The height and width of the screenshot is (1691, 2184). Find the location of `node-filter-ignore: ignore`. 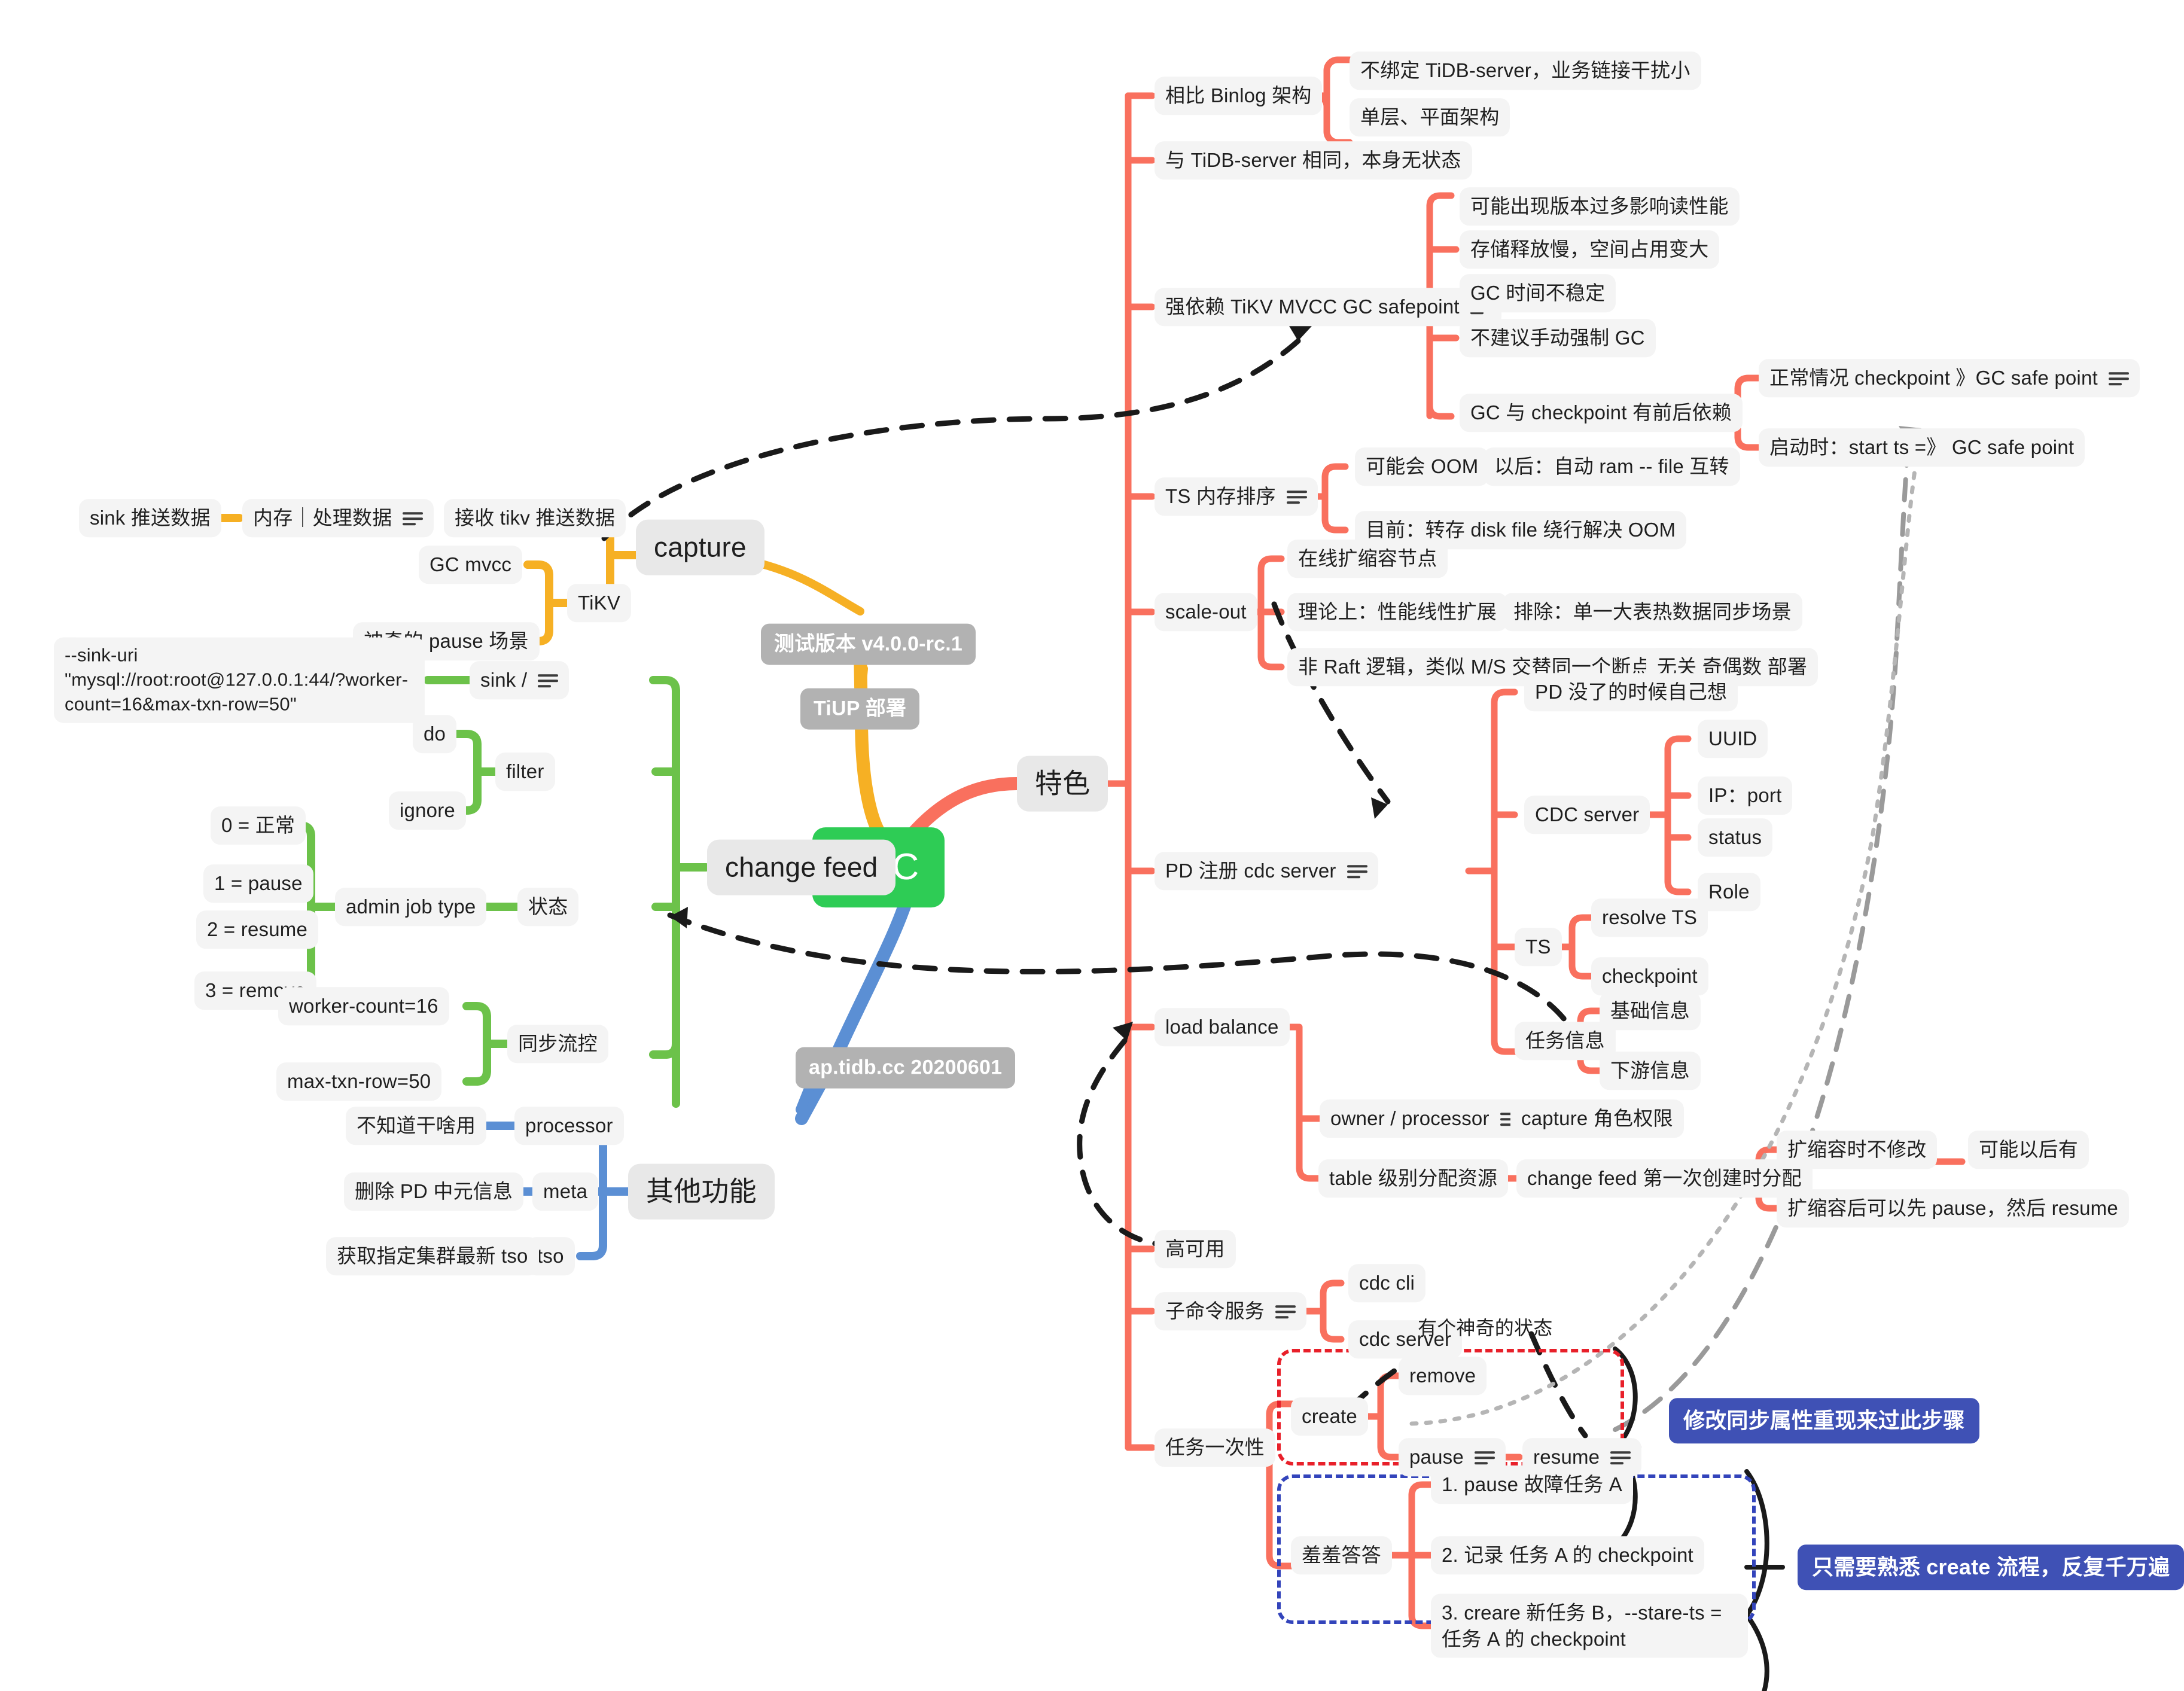

node-filter-ignore: ignore is located at coordinates (428, 811).